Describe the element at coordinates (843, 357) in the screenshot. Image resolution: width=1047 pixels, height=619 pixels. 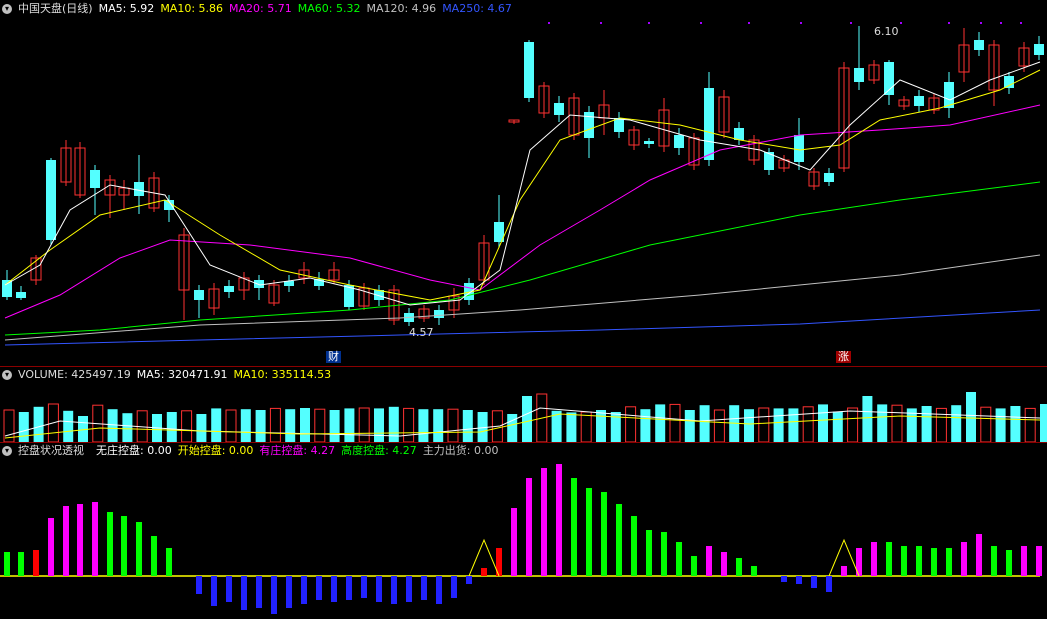
I see `limit-up-marker: 涨` at that location.